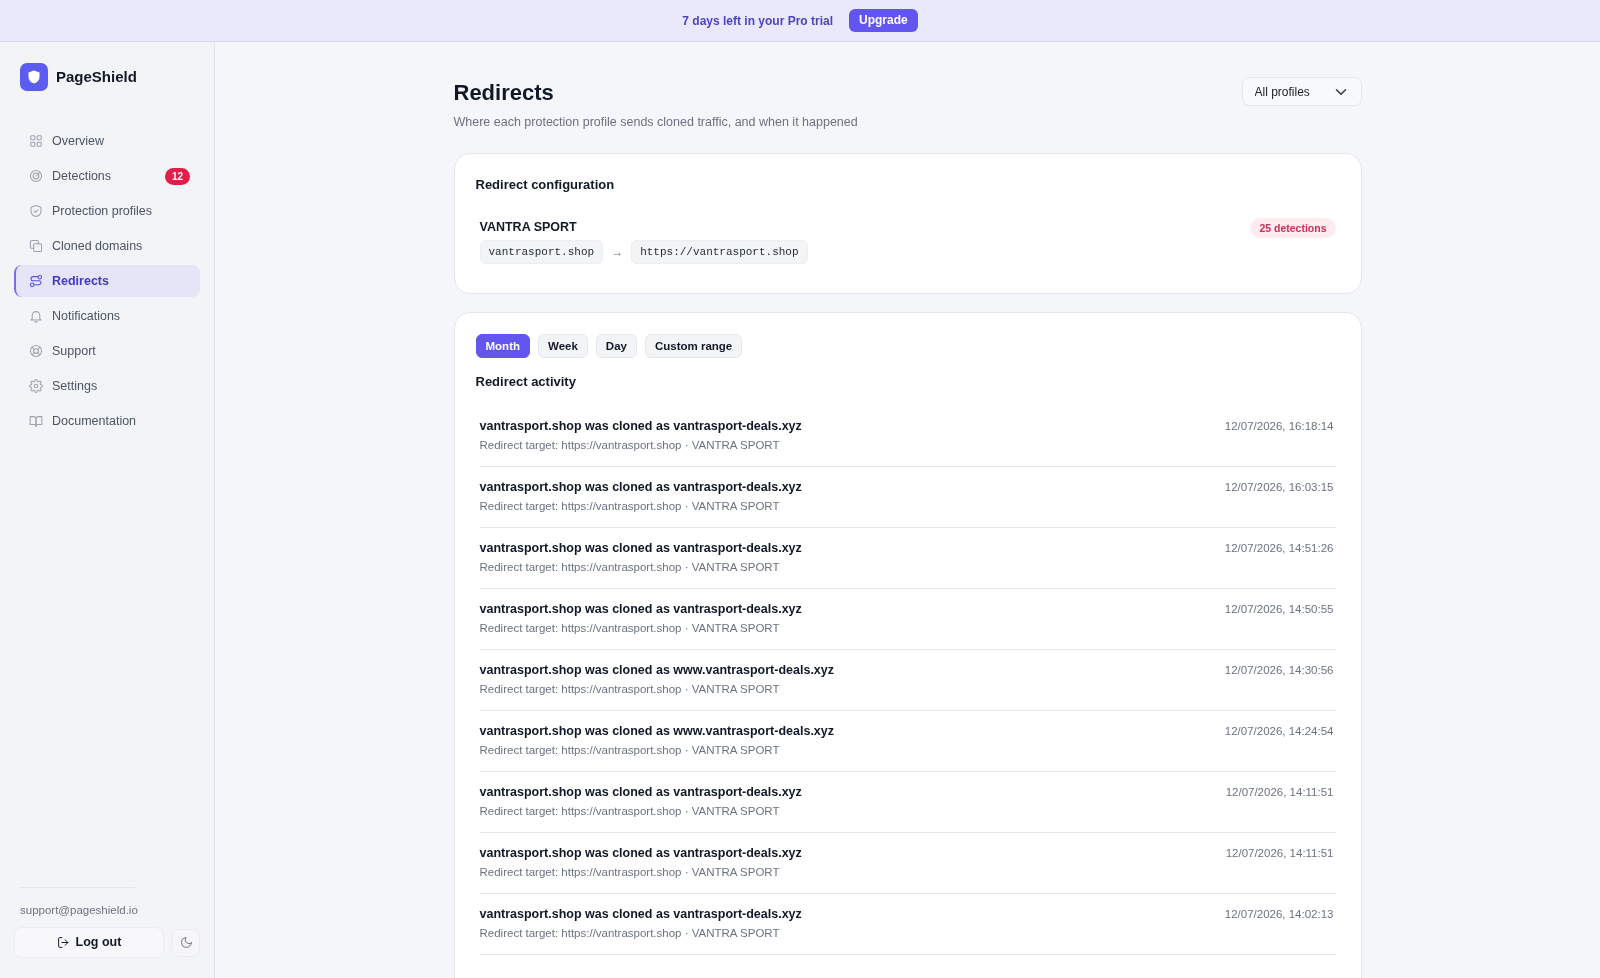 This screenshot has height=978, width=1600. I want to click on sidebar-item: Cloned domains, so click(107, 246).